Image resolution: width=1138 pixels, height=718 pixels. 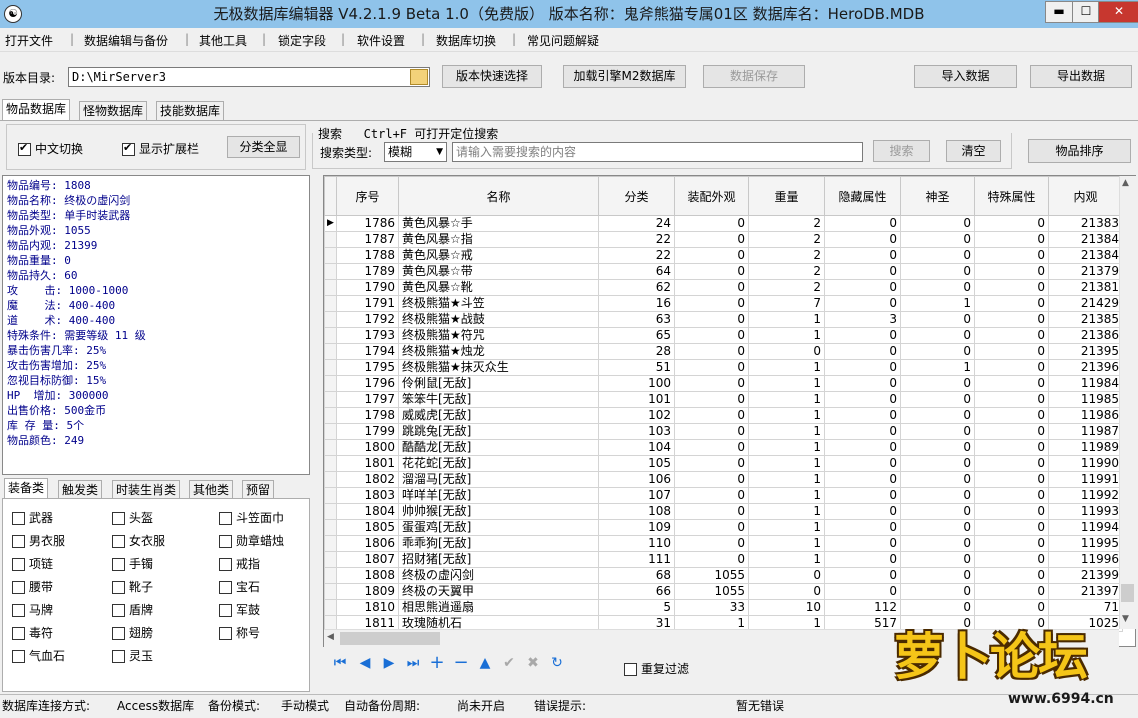 I want to click on table-row: 1791 终极熊猫★斗笠 16 0 7 0 1 0 21429, so click(x=723, y=303).